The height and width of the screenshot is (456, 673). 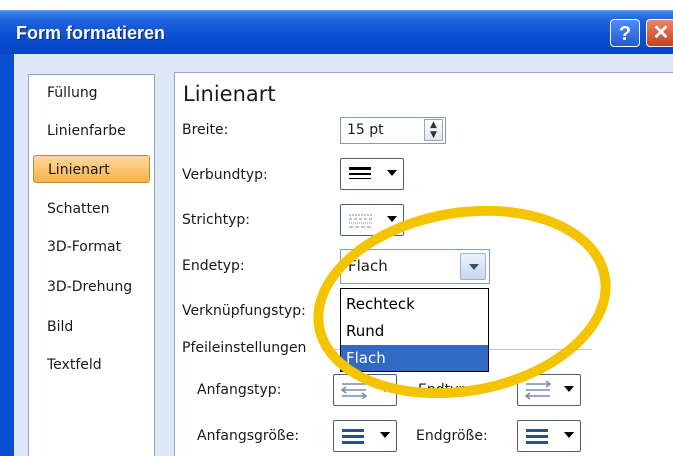 What do you see at coordinates (7, 255) in the screenshot?
I see `window-frame` at bounding box center [7, 255].